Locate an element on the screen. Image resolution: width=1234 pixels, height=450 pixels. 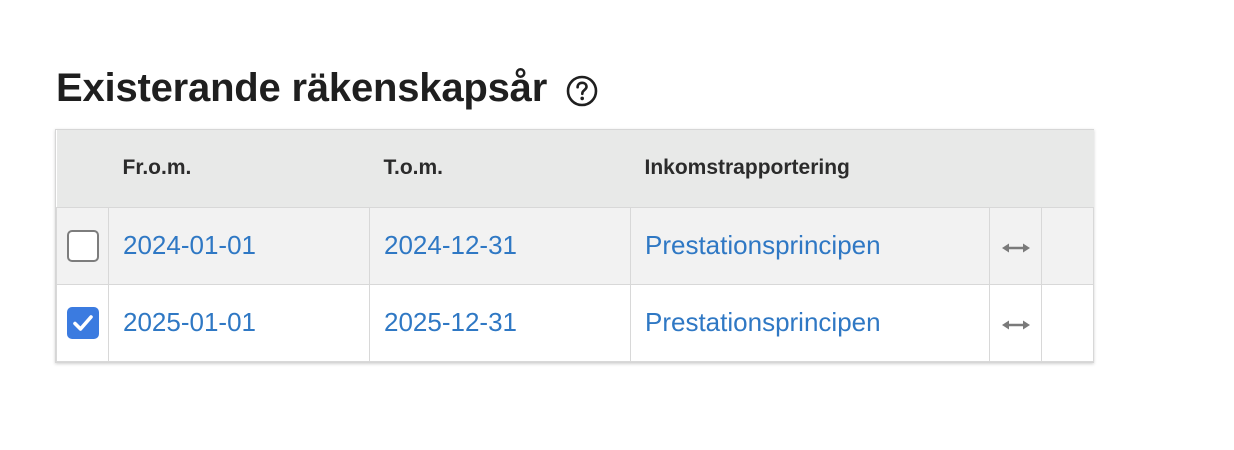
from-date-link: 2024-01-01 is located at coordinates (189, 245).